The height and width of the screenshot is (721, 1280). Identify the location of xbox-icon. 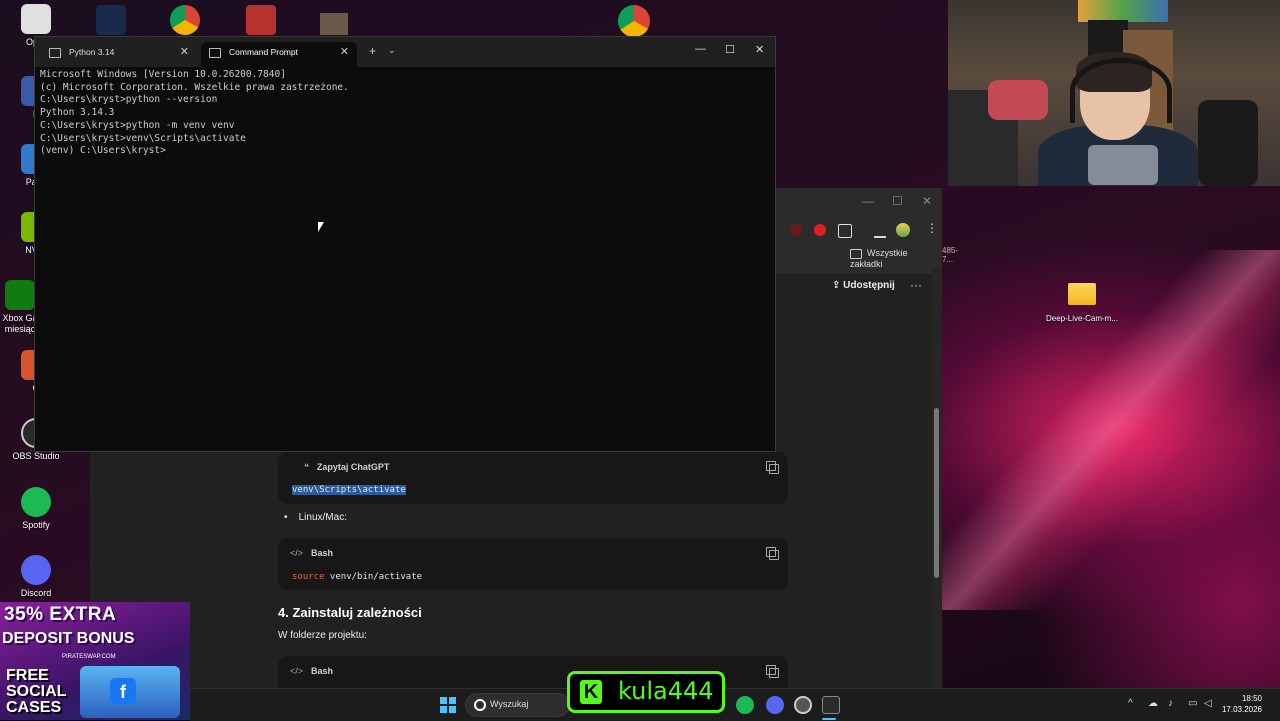
(20, 295).